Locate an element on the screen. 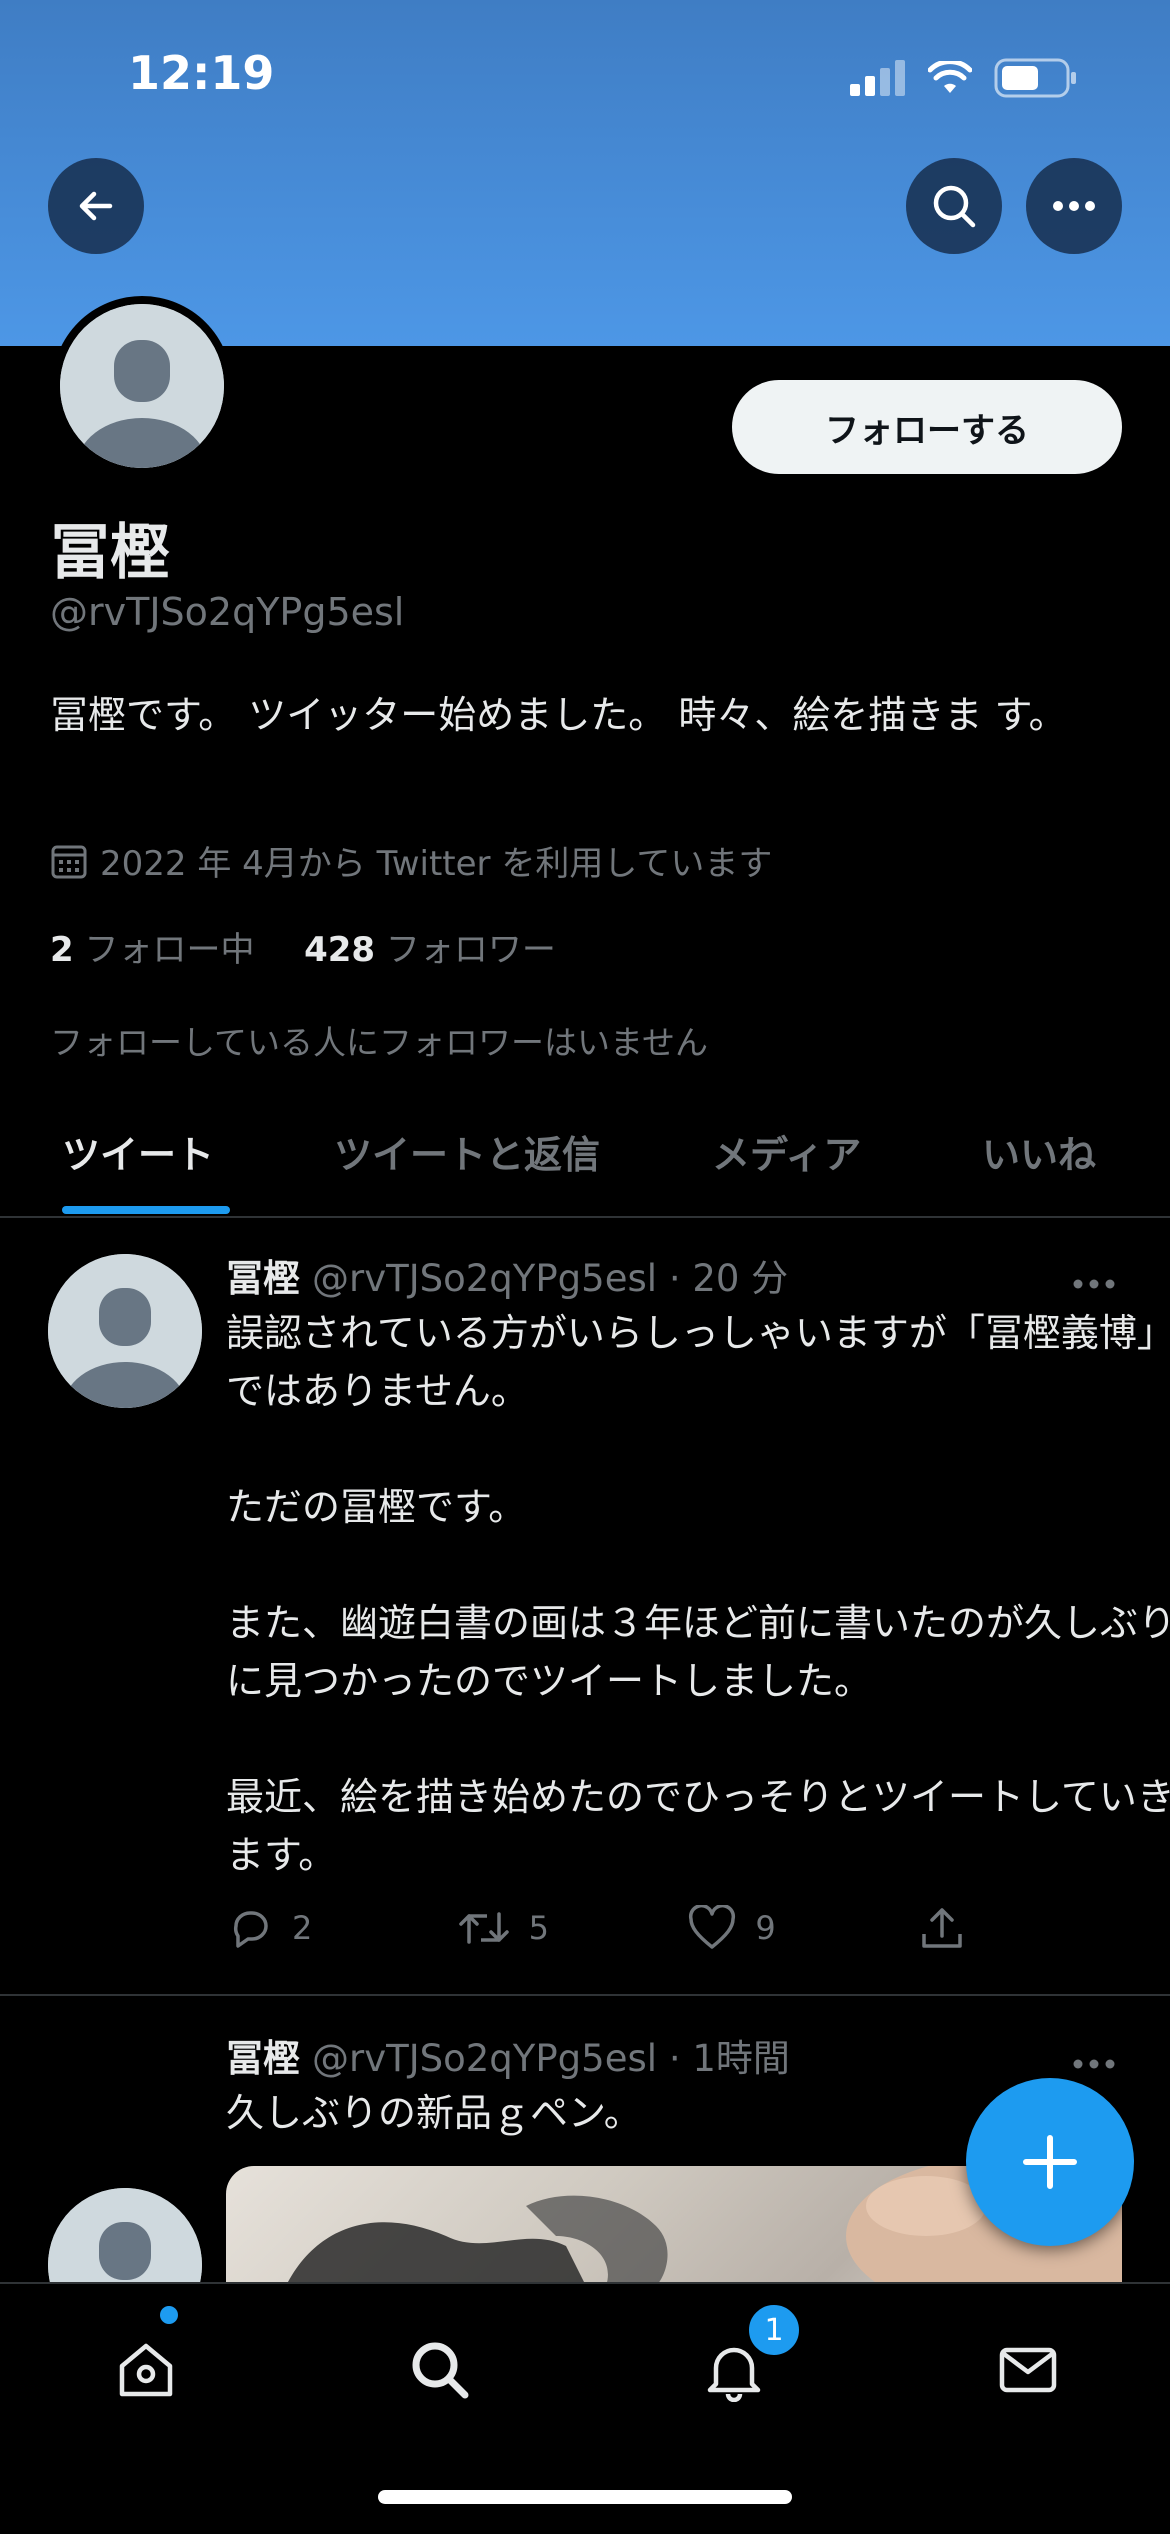 The height and width of the screenshot is (2534, 1170). followers-link: 428 フォロワー is located at coordinates (430, 950).